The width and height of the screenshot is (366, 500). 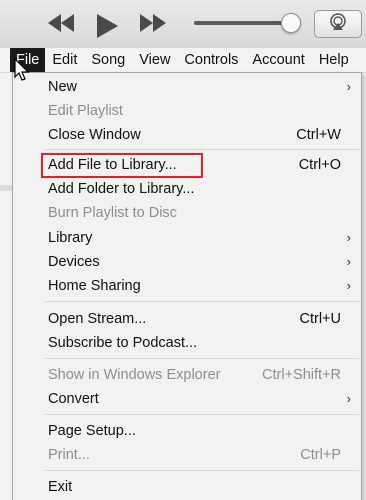 I want to click on menu-item-print: Print... Ctrl+P, so click(x=187, y=455).